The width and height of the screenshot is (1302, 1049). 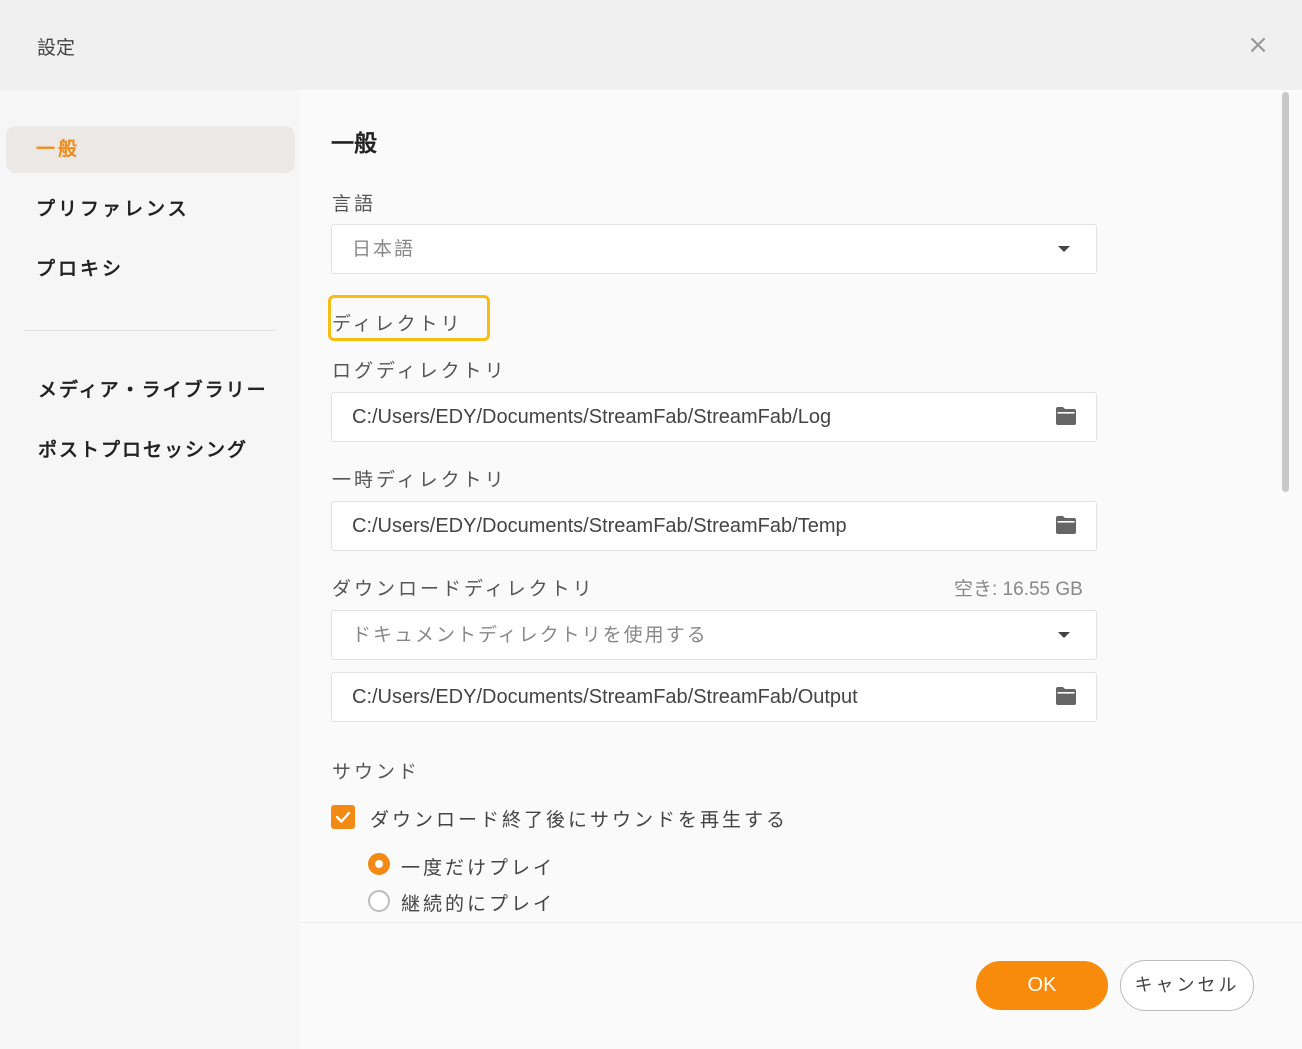 I want to click on play-sound-checkbox, so click(x=343, y=817).